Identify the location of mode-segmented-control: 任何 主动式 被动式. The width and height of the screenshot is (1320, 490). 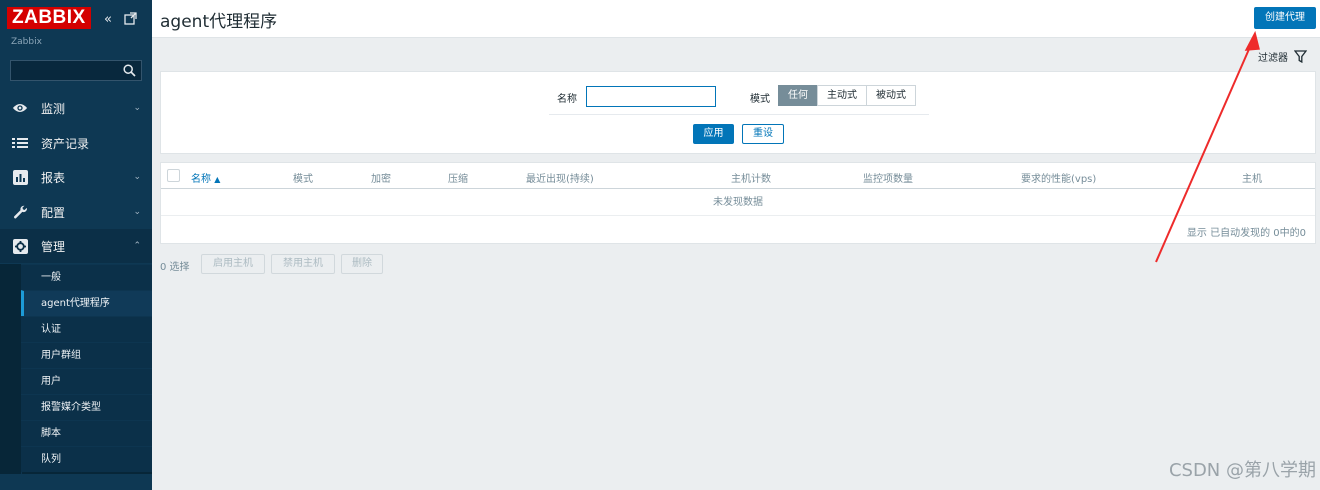
(847, 95).